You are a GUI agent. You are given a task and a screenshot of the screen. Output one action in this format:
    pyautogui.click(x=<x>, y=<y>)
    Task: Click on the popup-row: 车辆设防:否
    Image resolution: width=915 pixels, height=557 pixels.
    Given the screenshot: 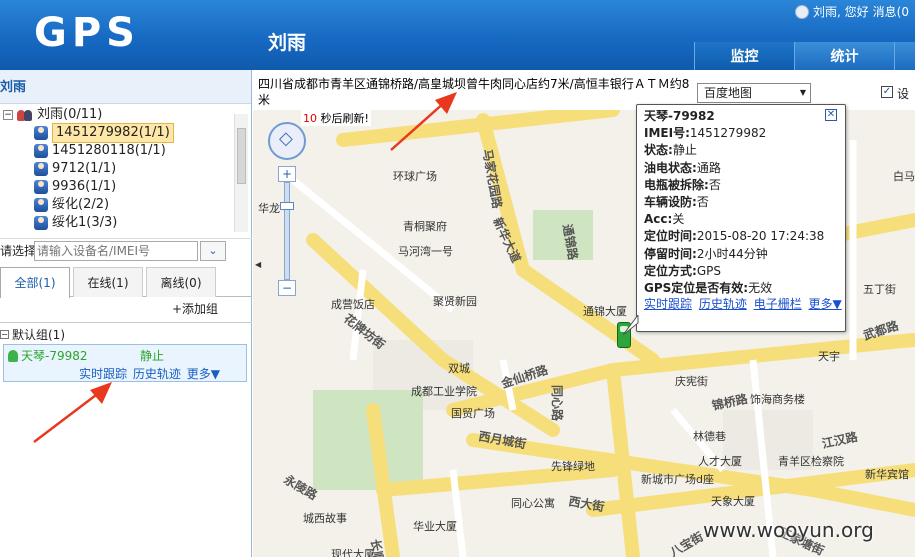 What is the action you would take?
    pyautogui.click(x=734, y=202)
    